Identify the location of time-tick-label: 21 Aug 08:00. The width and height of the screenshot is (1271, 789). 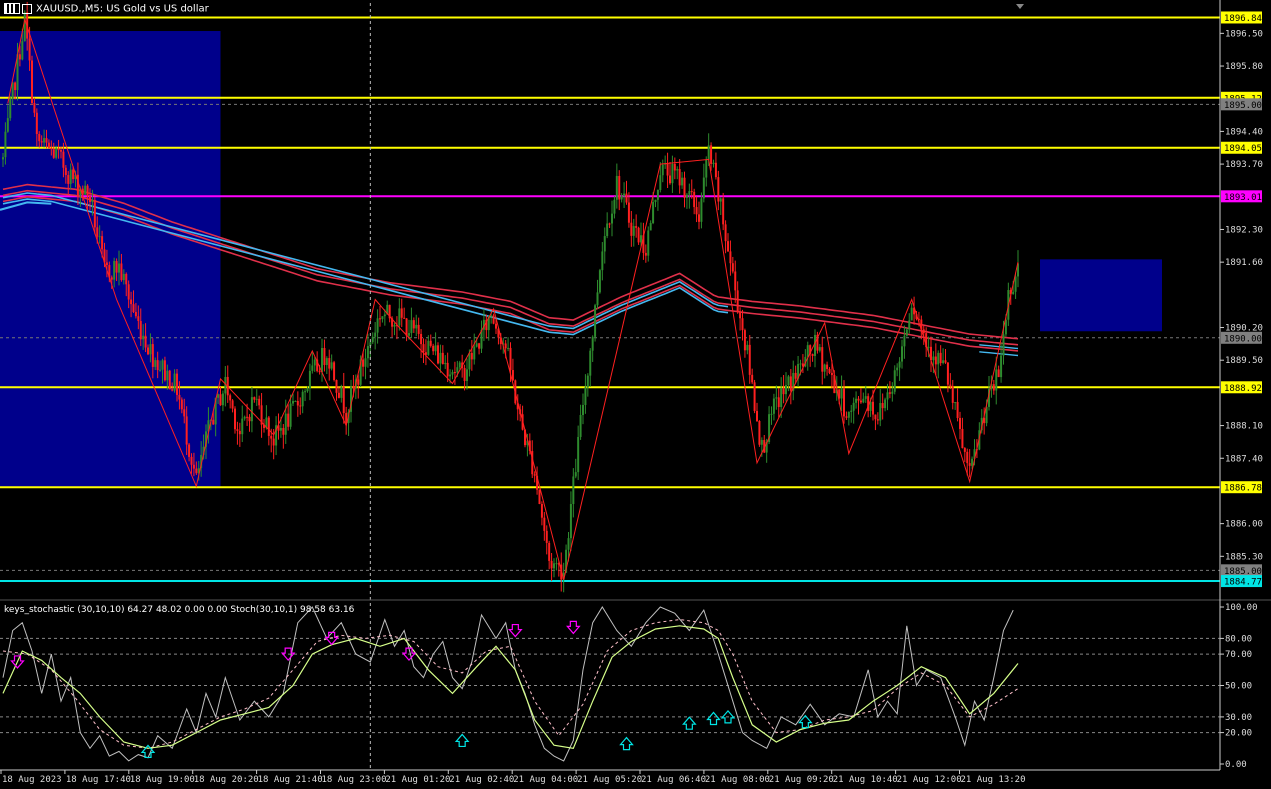
(737, 780).